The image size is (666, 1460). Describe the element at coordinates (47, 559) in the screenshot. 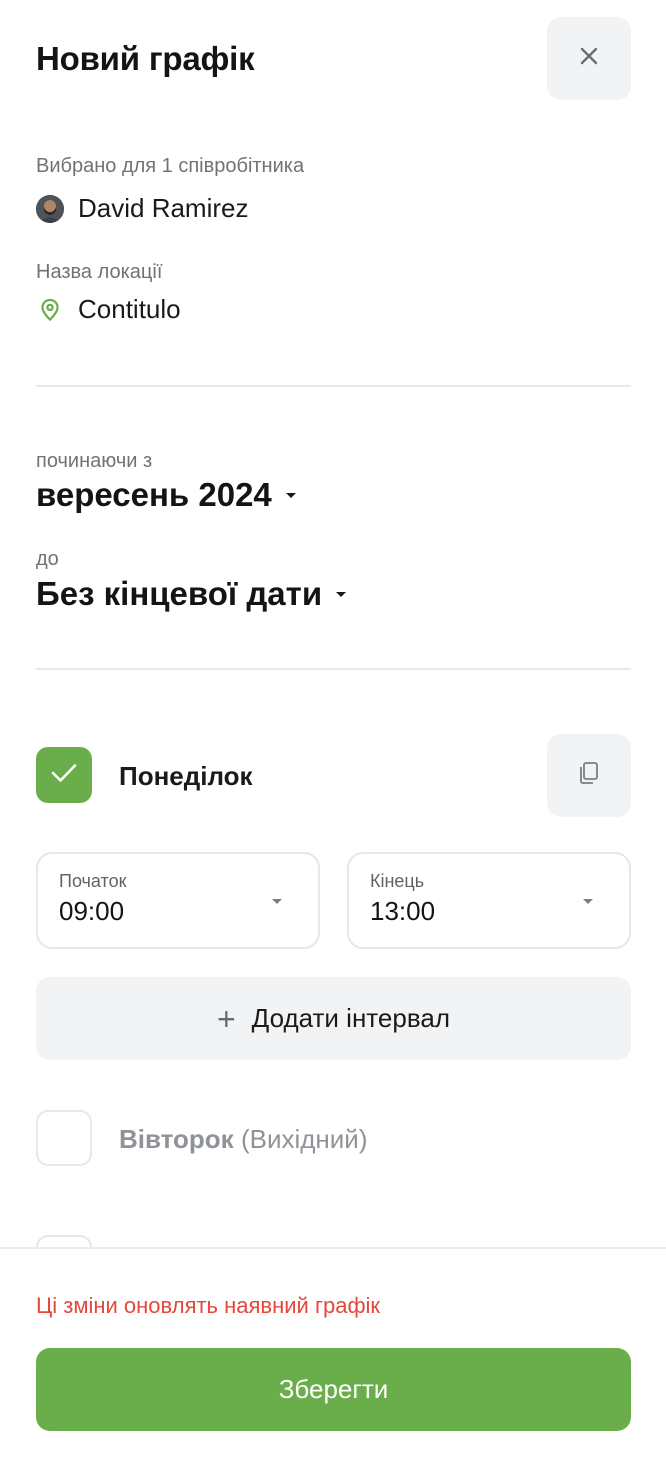

I see `end-date-label: до` at that location.